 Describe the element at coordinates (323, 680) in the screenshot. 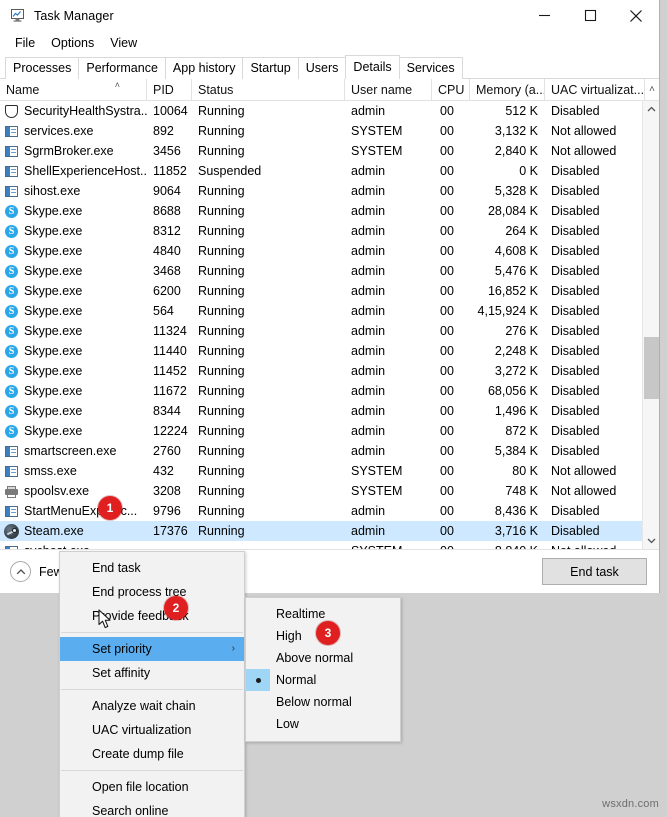

I see `priority-item-normal: Normal` at that location.